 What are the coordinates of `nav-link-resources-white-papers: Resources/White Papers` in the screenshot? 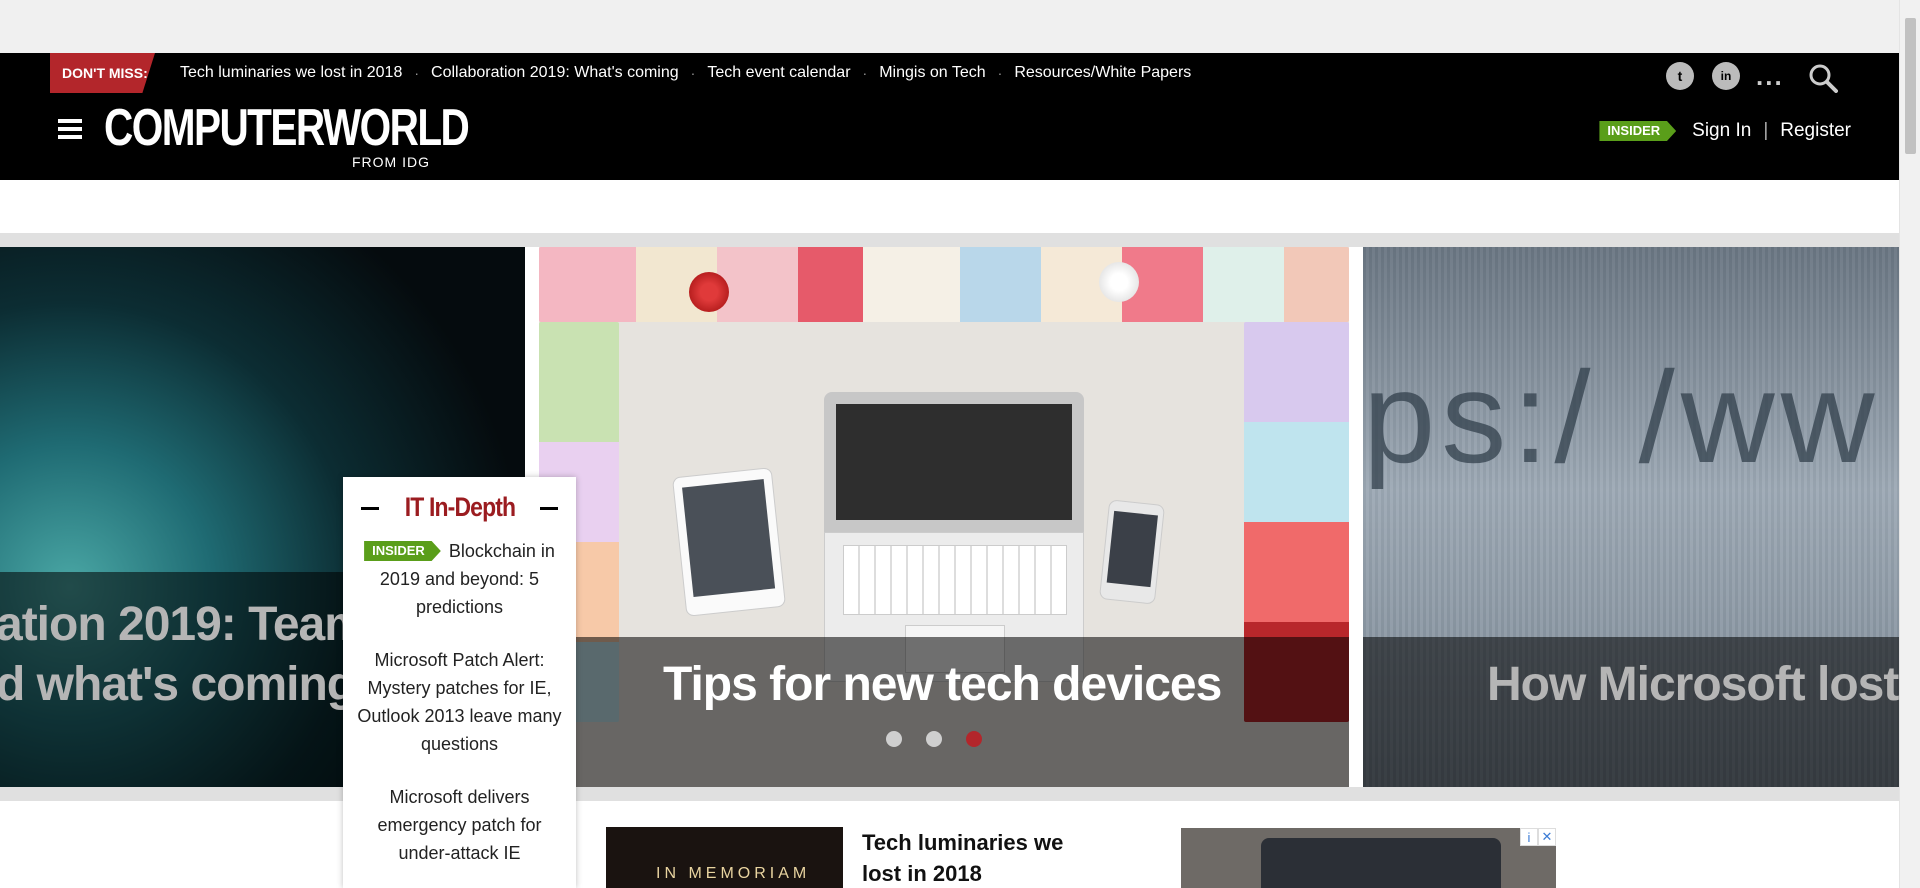 It's located at (1102, 73).